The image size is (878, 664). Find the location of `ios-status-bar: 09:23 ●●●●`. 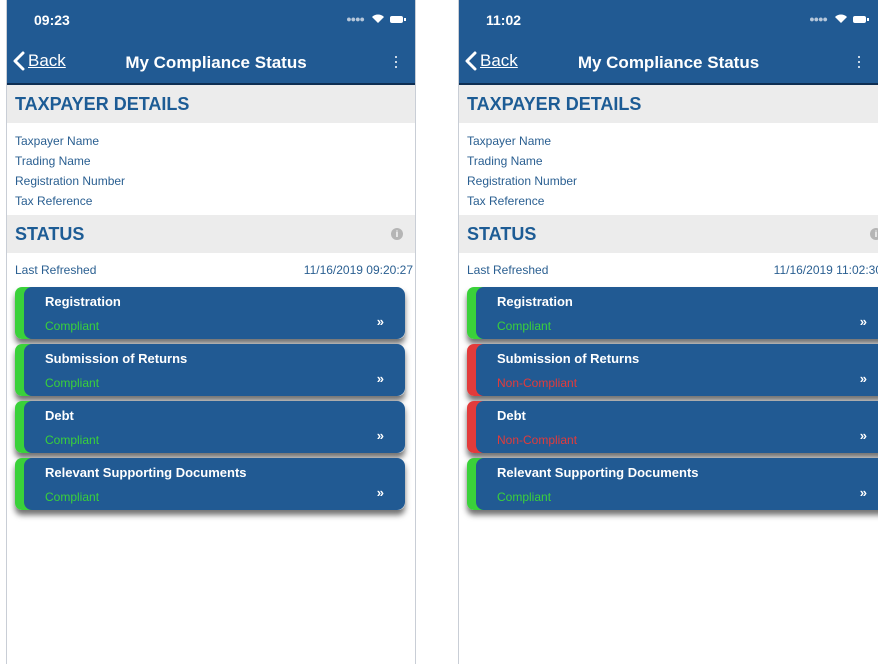

ios-status-bar: 09:23 ●●●● is located at coordinates (211, 20).